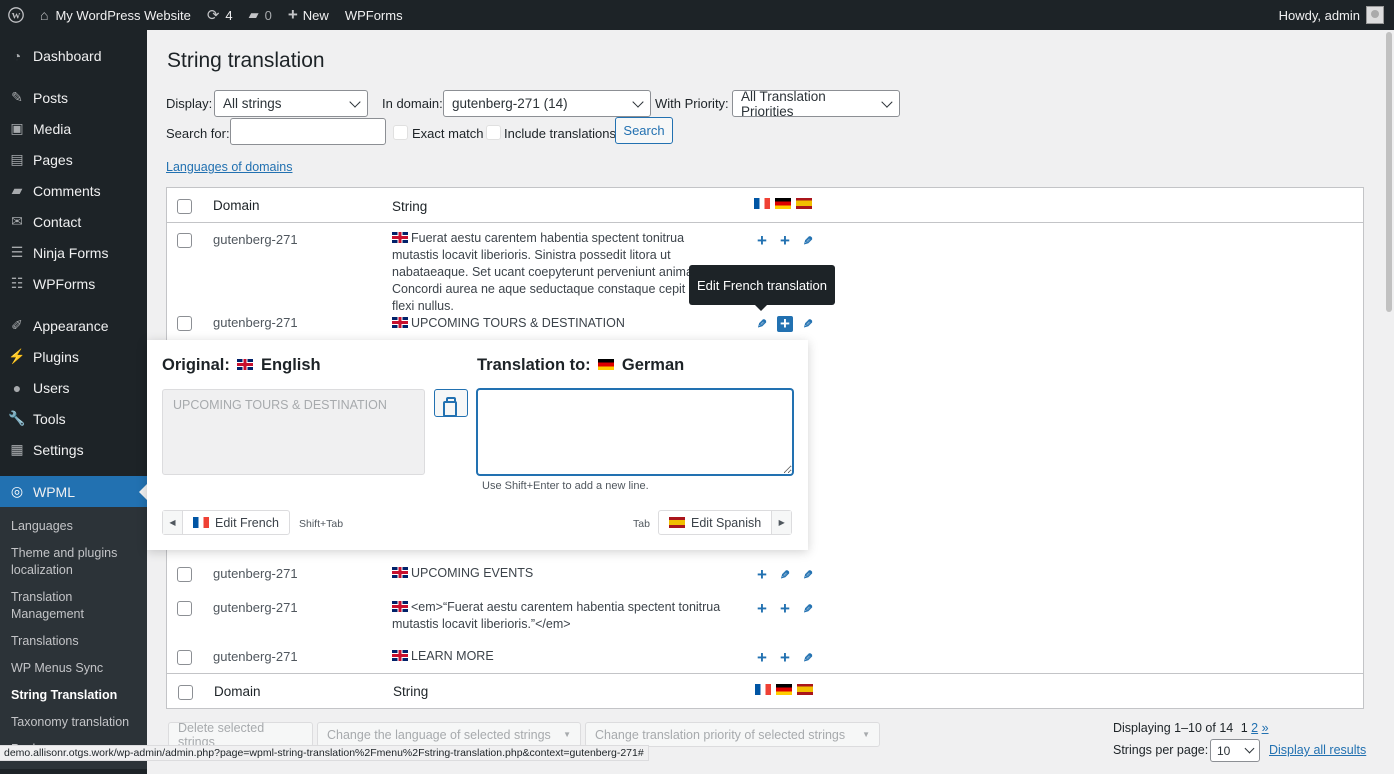 The image size is (1394, 774). What do you see at coordinates (17, 97) in the screenshot?
I see `pin-icon: ✎` at bounding box center [17, 97].